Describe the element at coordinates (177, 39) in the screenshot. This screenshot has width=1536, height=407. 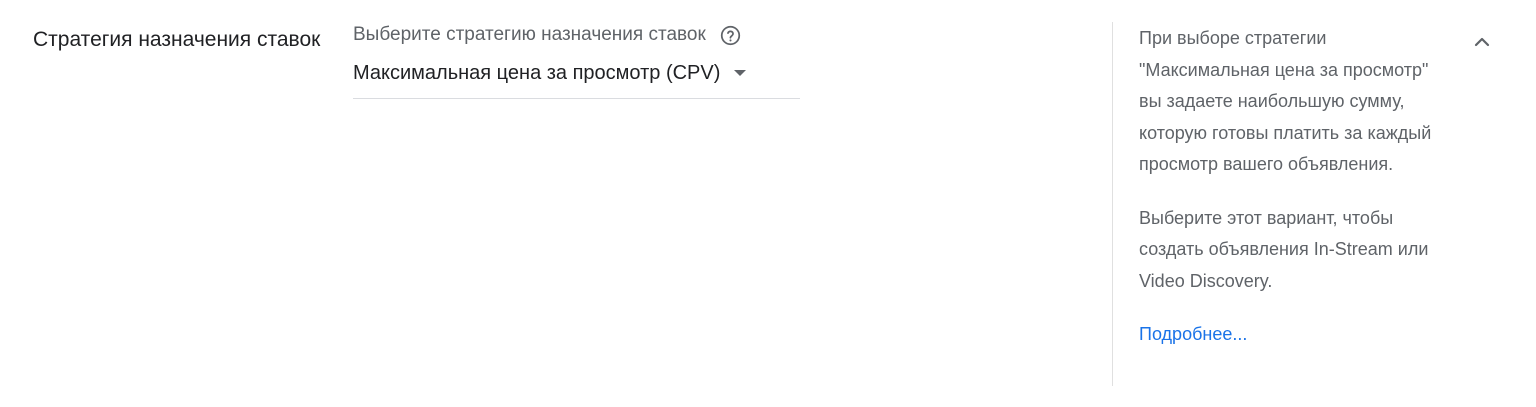
I see `section-title: Стратегия назначения ставок` at that location.